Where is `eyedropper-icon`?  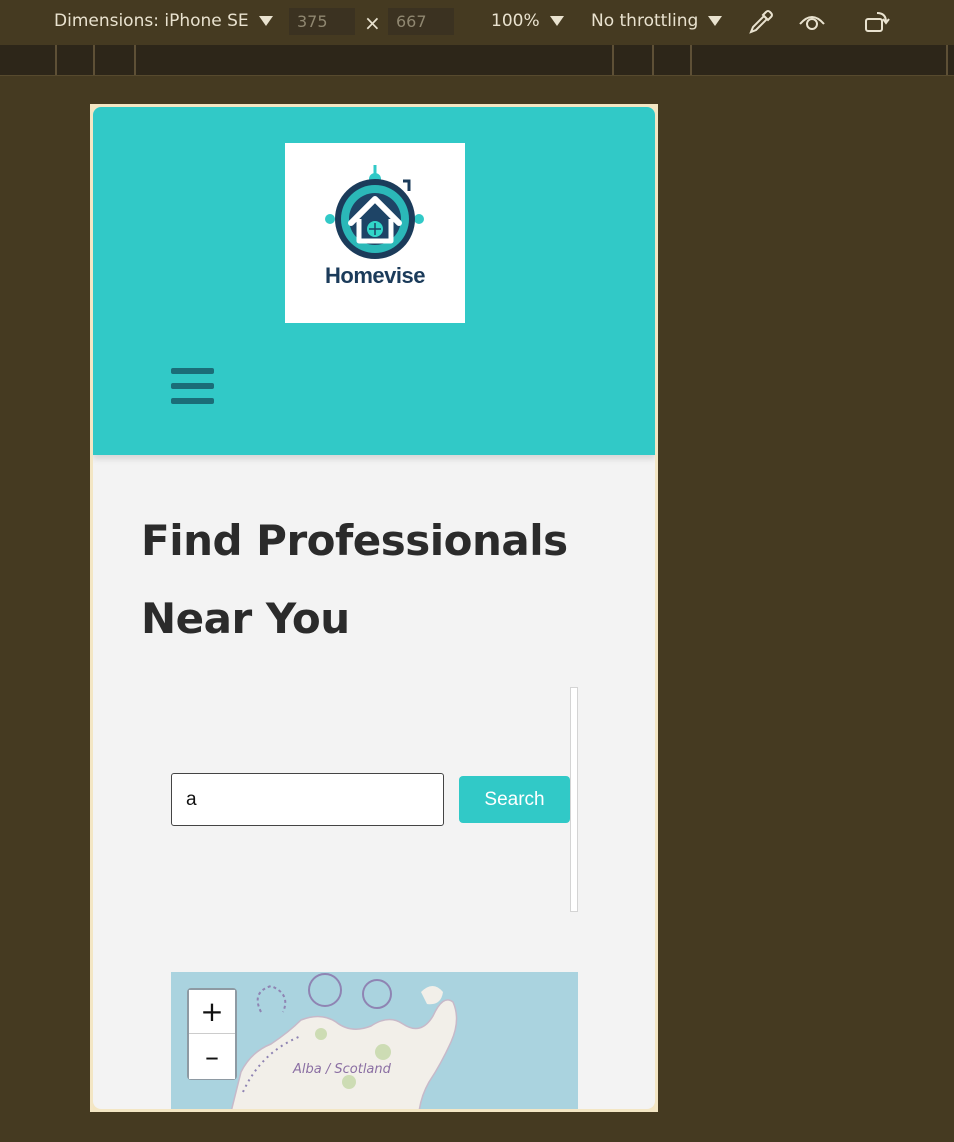
eyedropper-icon is located at coordinates (761, 22).